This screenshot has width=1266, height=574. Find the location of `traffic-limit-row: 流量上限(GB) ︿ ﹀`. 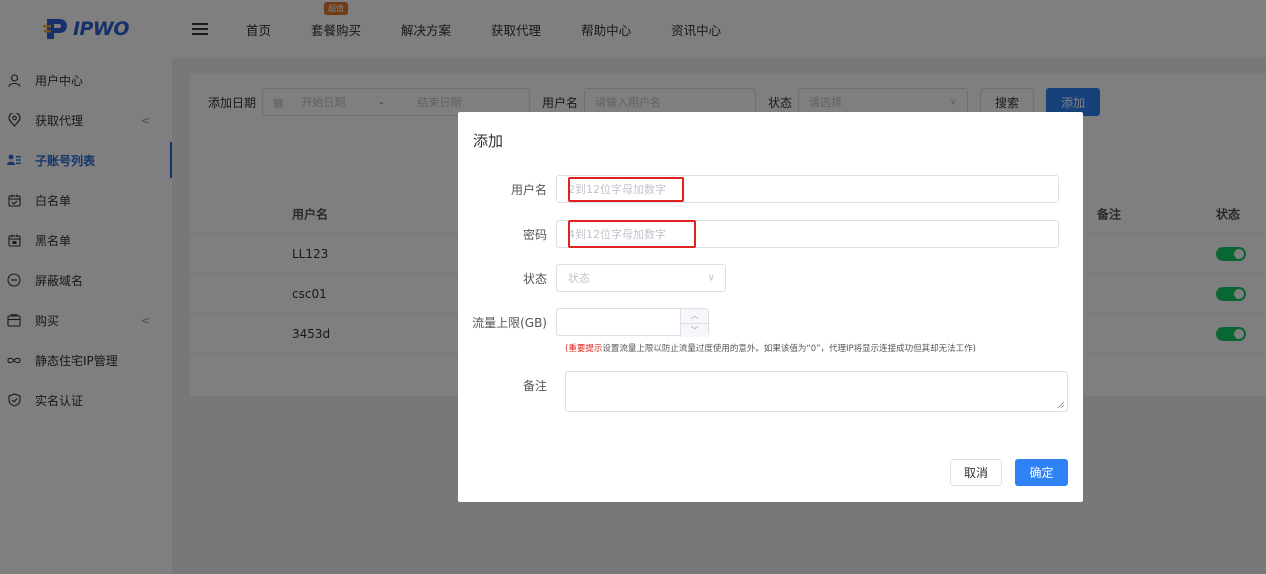

traffic-limit-row: 流量上限(GB) ︿ ﹀ is located at coordinates (770, 322).